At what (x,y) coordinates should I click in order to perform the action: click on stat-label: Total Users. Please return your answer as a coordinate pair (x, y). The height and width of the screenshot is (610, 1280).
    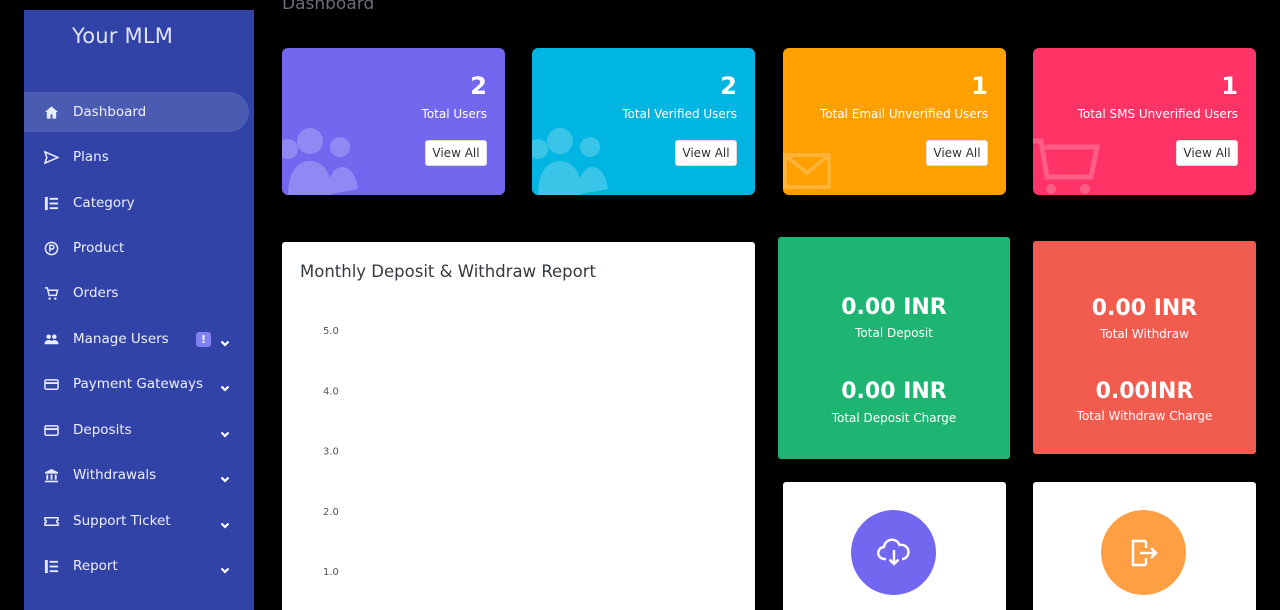
    Looking at the image, I should click on (454, 114).